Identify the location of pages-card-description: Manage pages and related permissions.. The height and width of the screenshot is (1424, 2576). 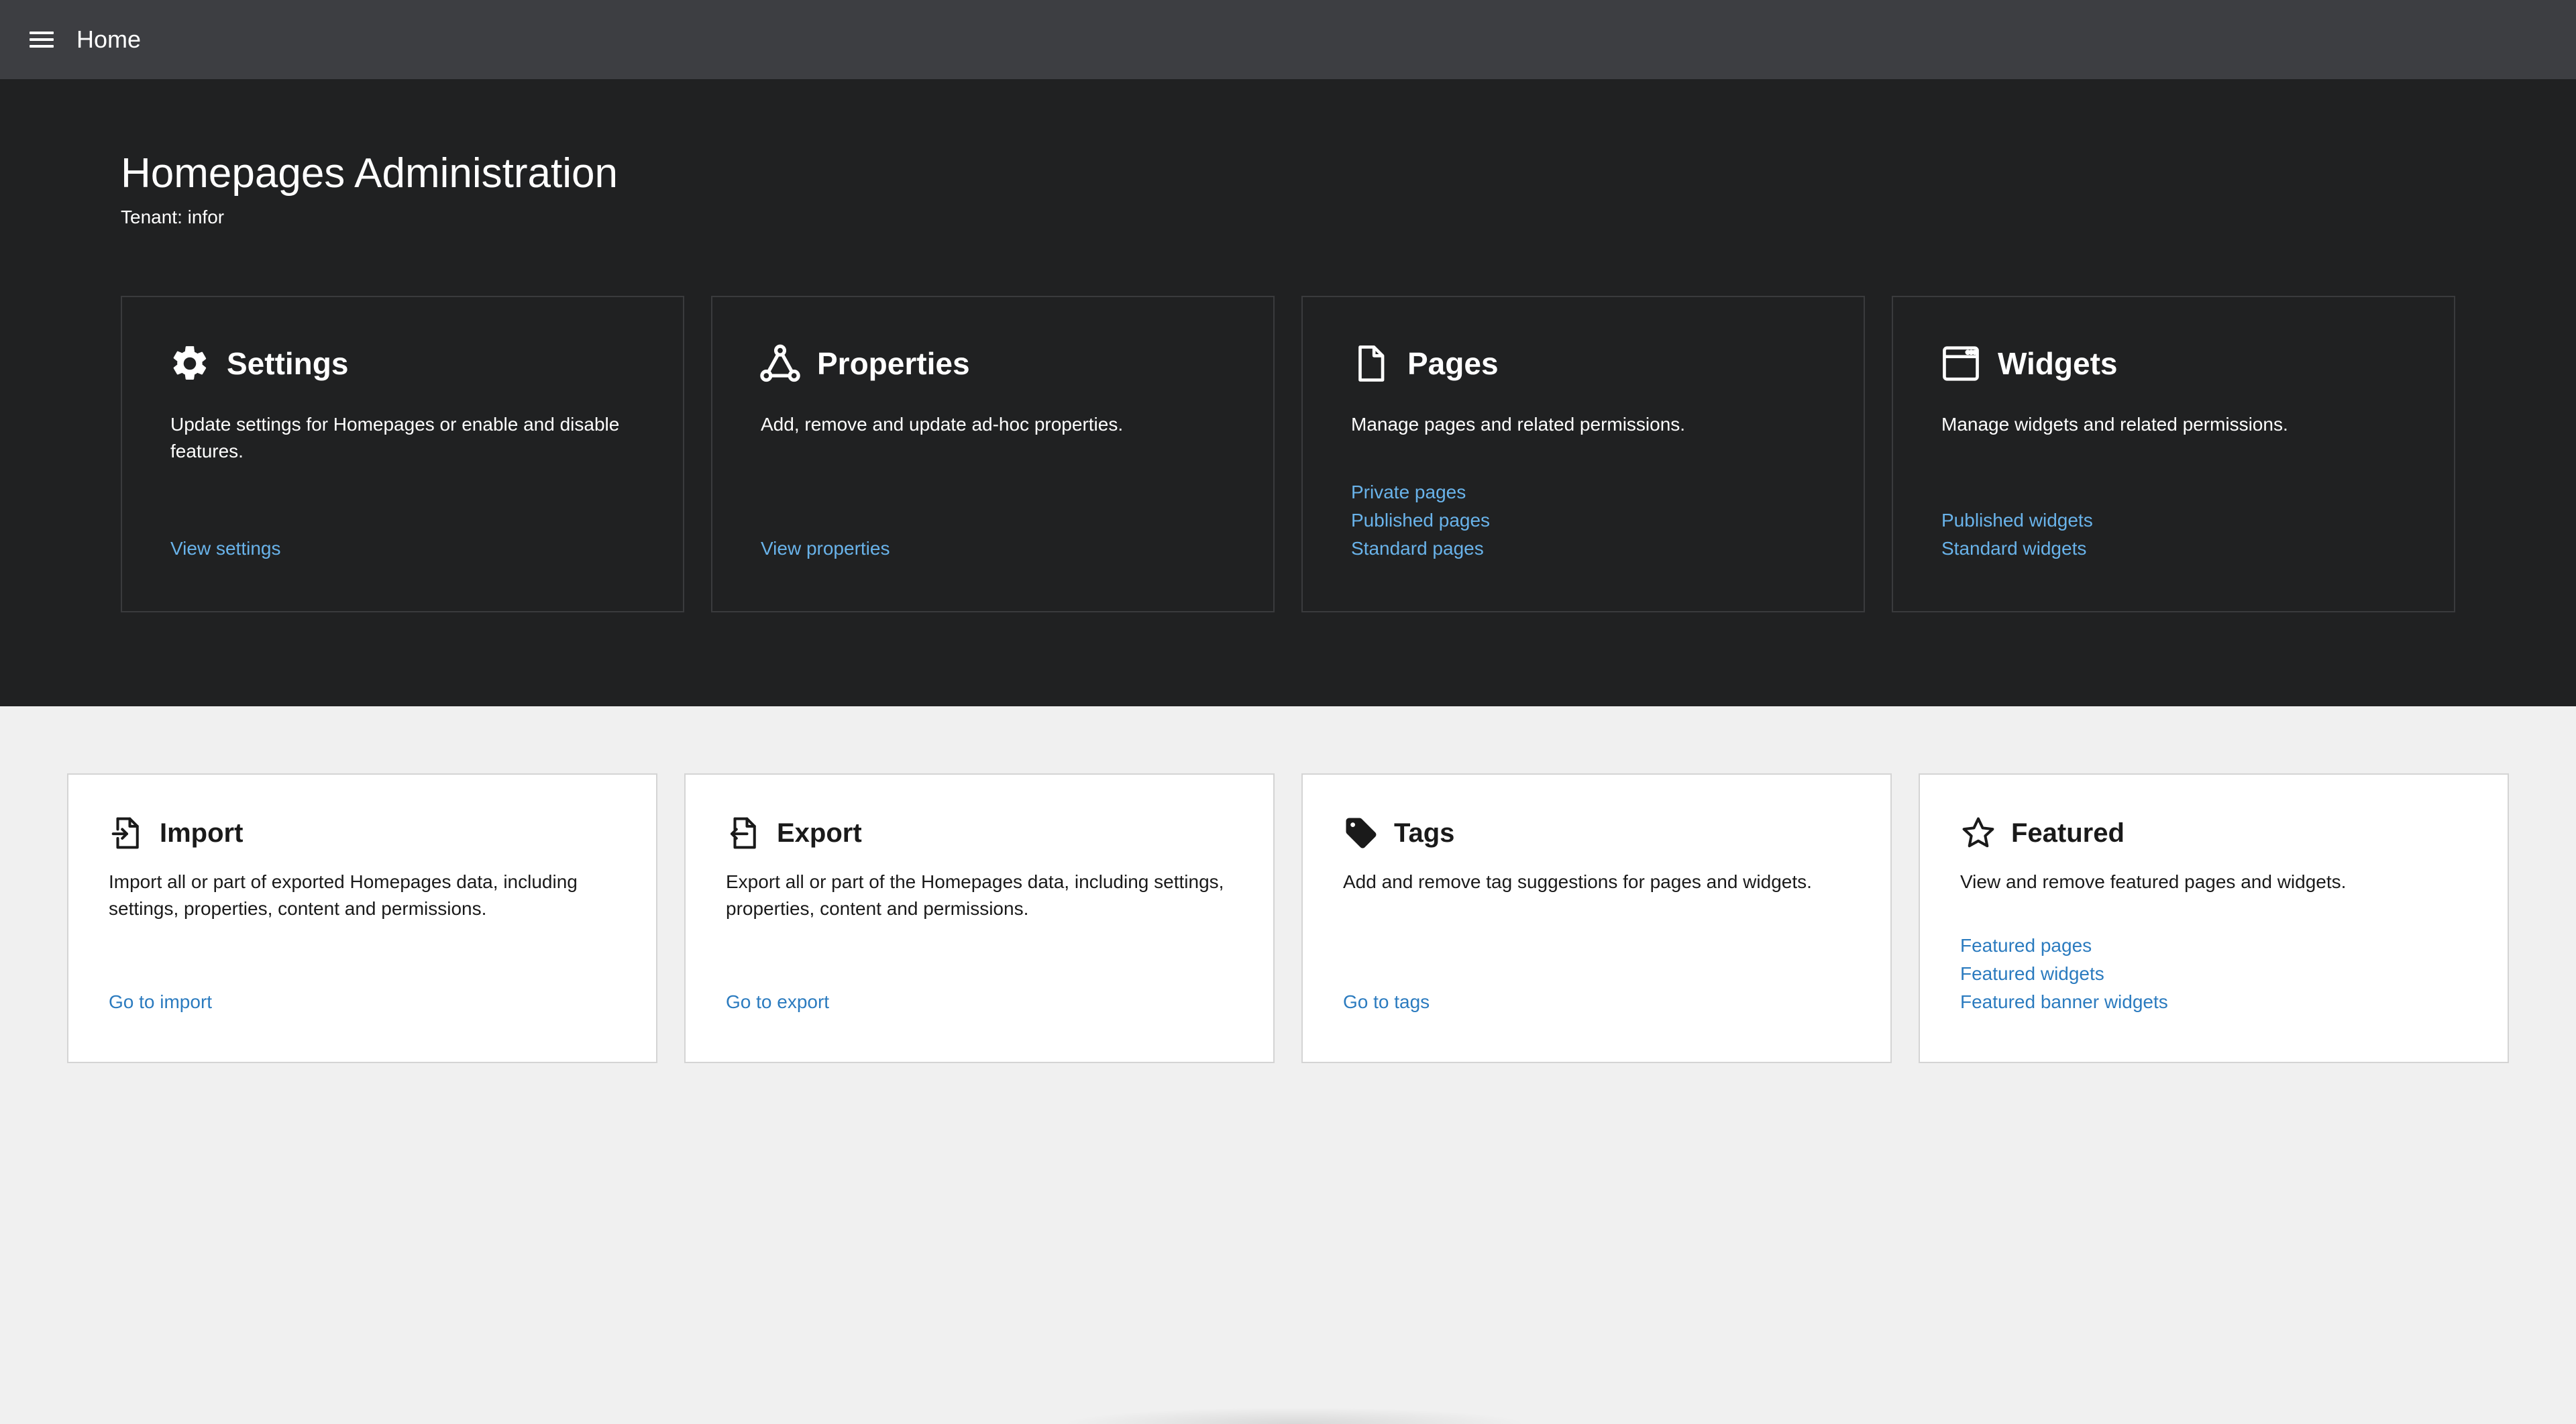
(1518, 425).